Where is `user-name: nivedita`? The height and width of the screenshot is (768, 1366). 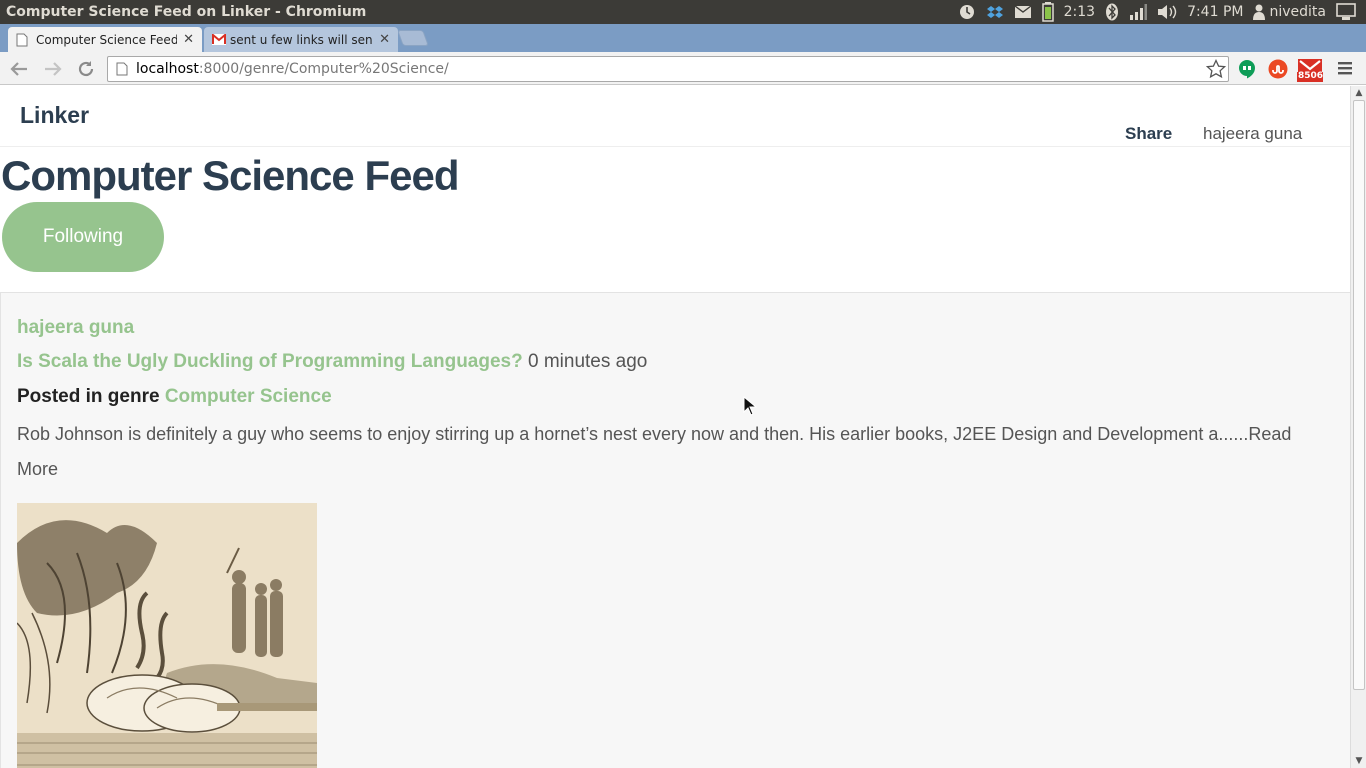
user-name: nivedita is located at coordinates (1297, 12).